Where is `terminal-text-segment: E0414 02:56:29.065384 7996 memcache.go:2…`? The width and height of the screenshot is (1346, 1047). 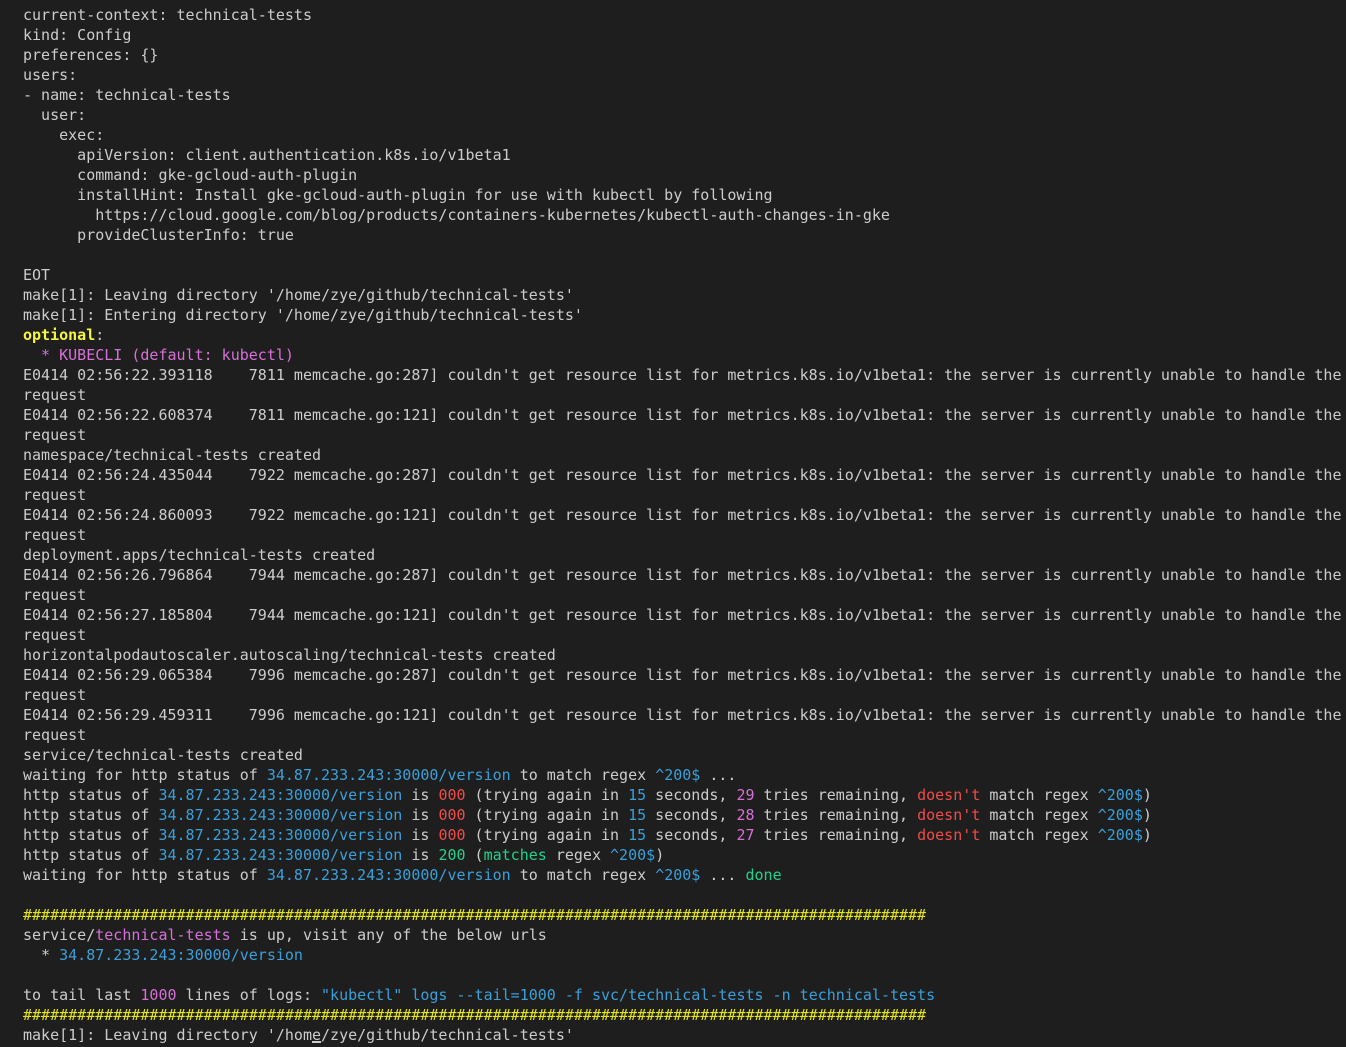
terminal-text-segment: E0414 02:56:29.065384 7996 memcache.go:2… is located at coordinates (682, 675).